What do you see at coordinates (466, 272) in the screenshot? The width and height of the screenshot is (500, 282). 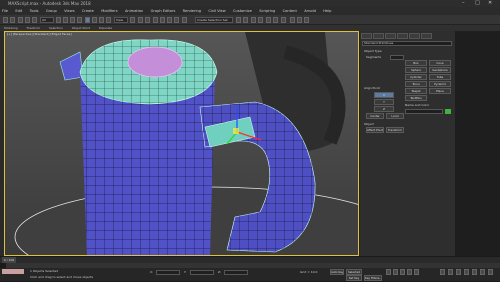 I see `field-of-view-icon` at bounding box center [466, 272].